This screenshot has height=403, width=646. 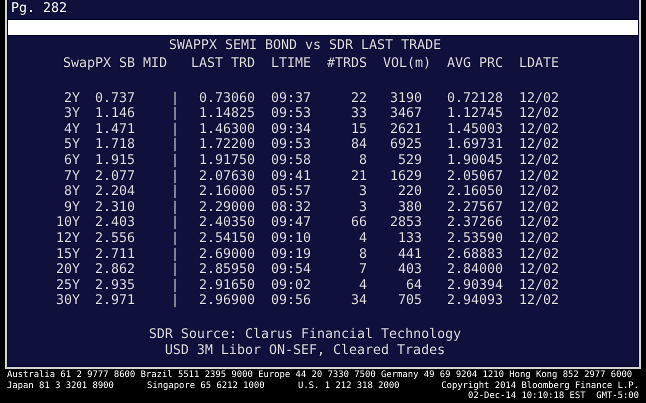 I want to click on mid-cell: 2.077, so click(x=115, y=176).